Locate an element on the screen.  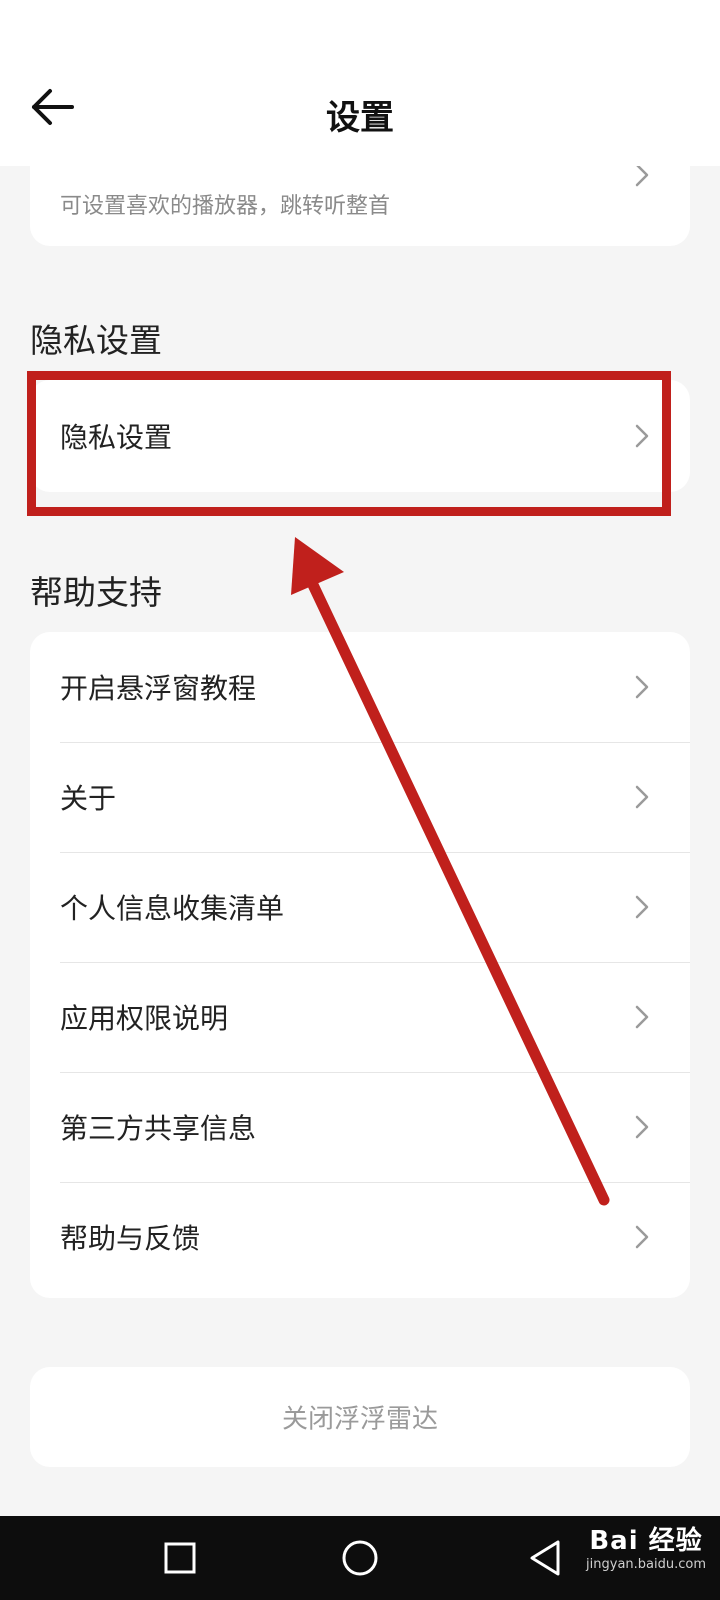
status-bar is located at coordinates (360, 26).